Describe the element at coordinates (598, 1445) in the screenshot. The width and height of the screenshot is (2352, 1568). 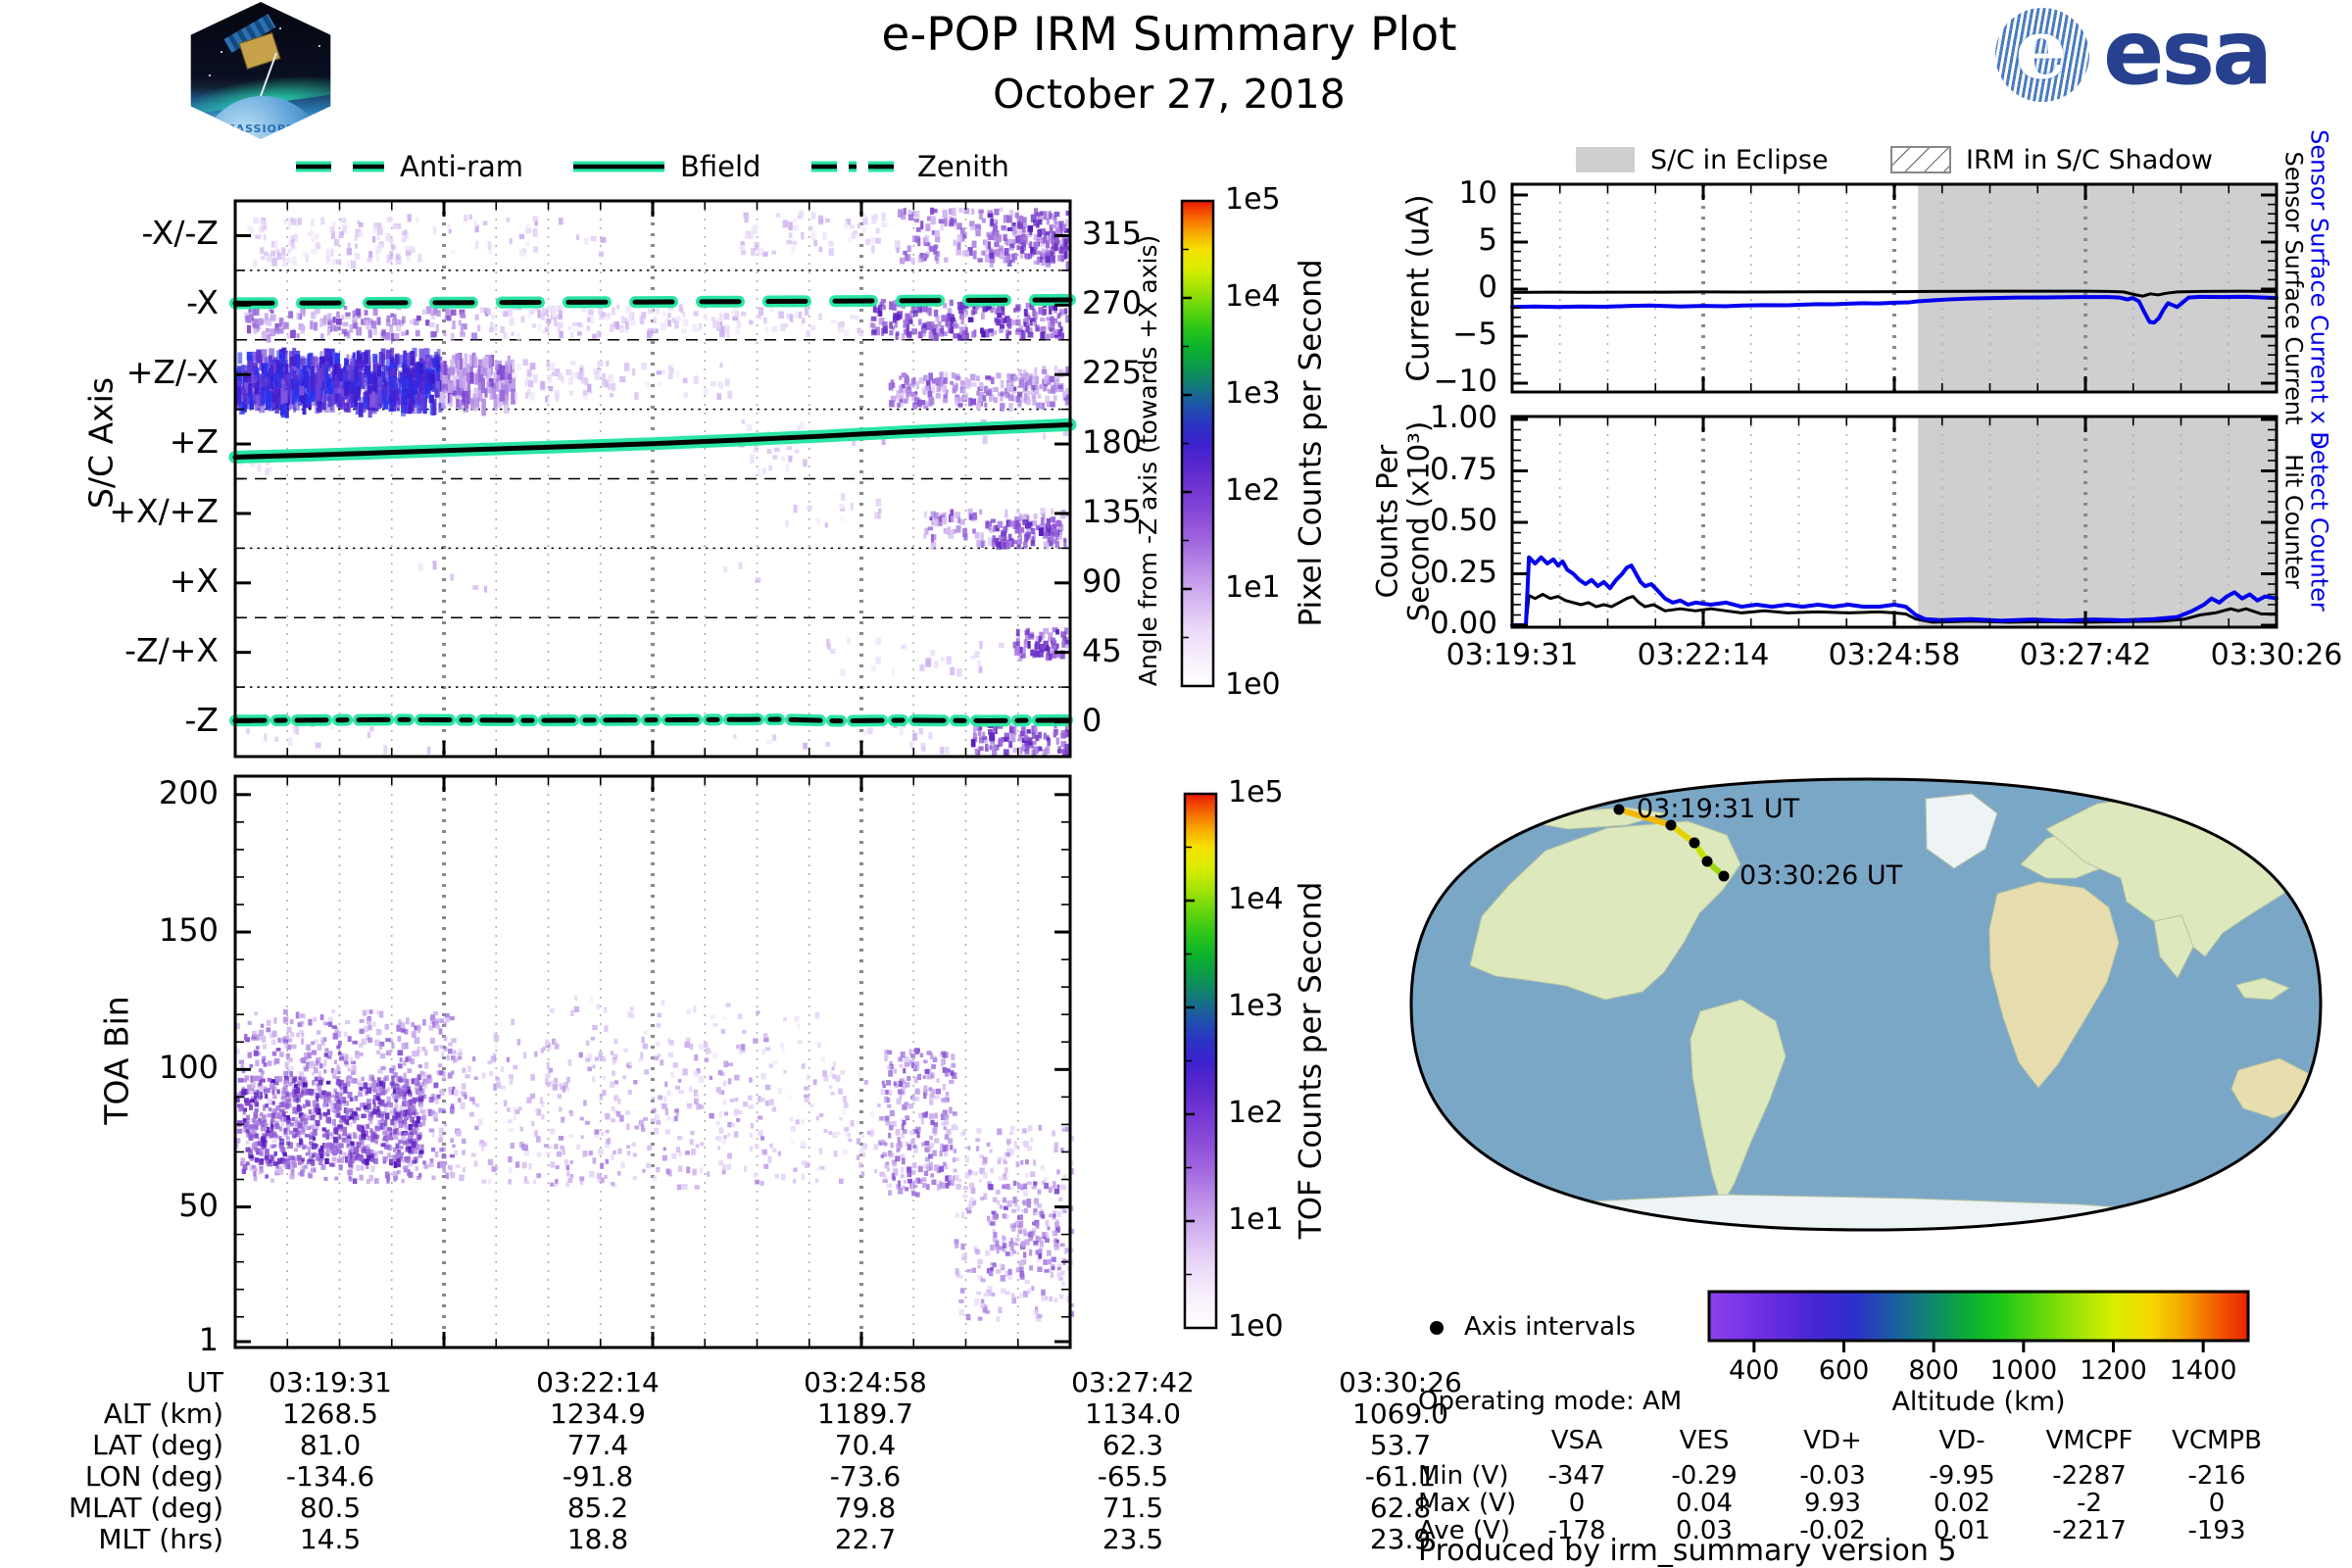
I see `ephemeris-value: 77.4` at that location.